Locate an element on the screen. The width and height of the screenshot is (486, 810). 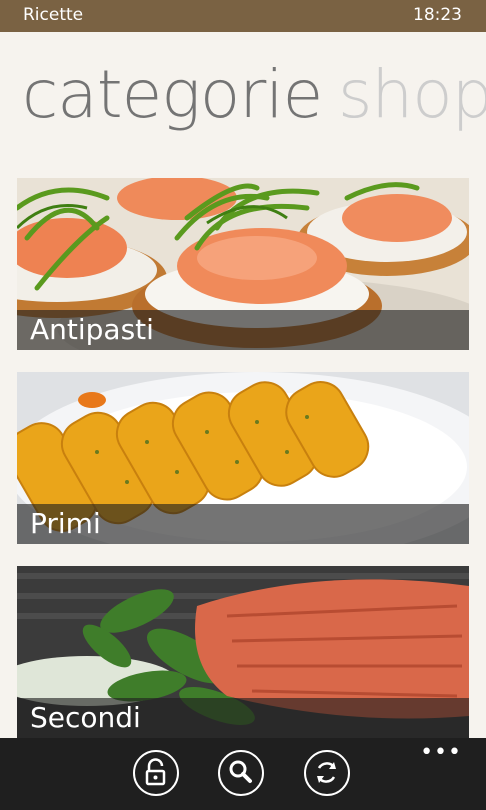
sync-button is located at coordinates (327, 773).